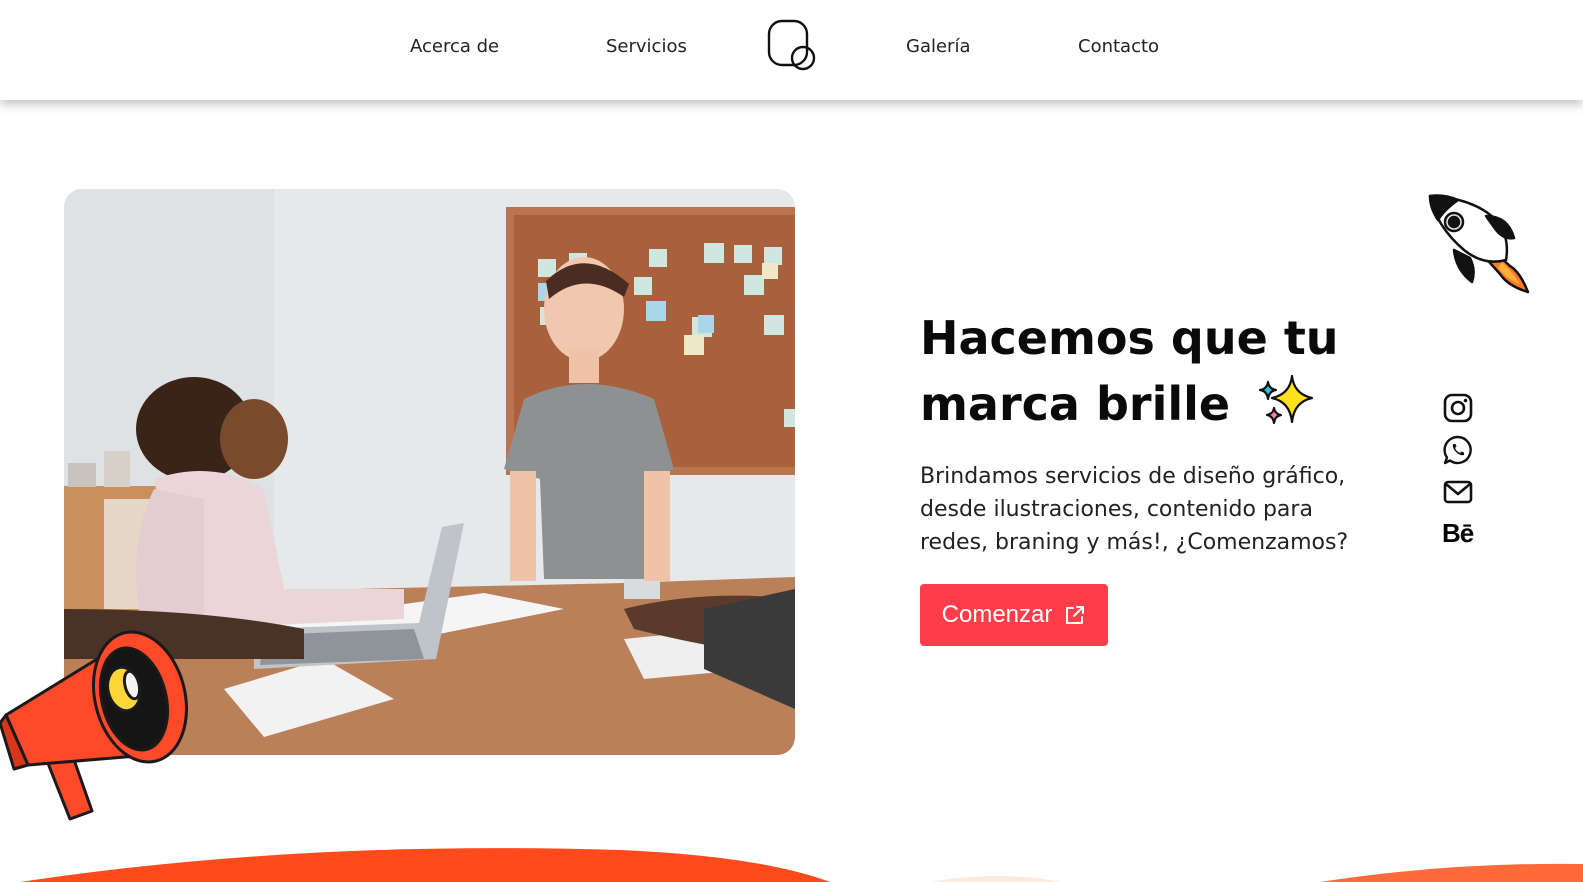 Image resolution: width=1583 pixels, height=882 pixels. I want to click on nav-link-acerca-de: Acerca de, so click(454, 46).